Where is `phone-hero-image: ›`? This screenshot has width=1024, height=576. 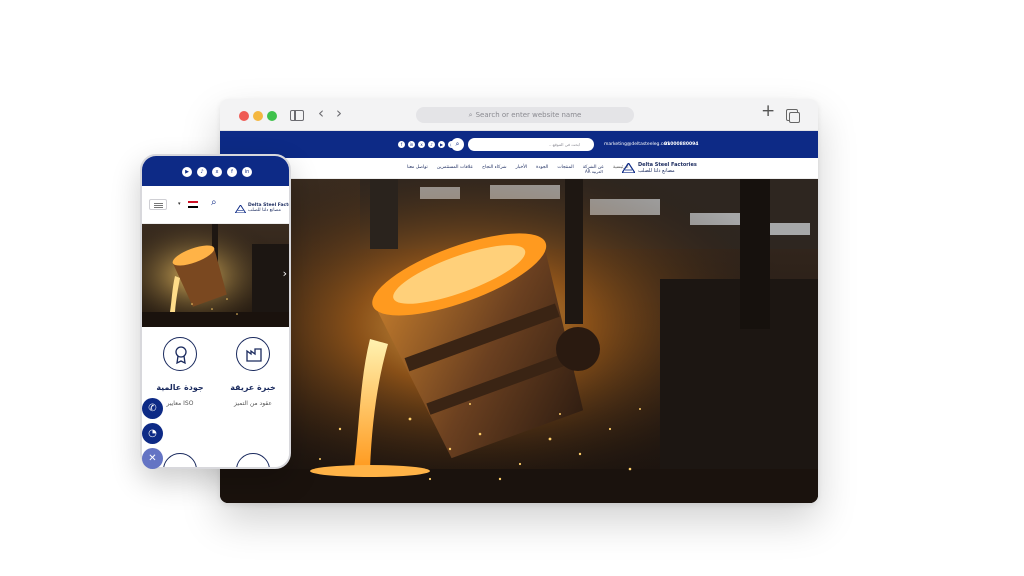 phone-hero-image: › is located at coordinates (215, 275).